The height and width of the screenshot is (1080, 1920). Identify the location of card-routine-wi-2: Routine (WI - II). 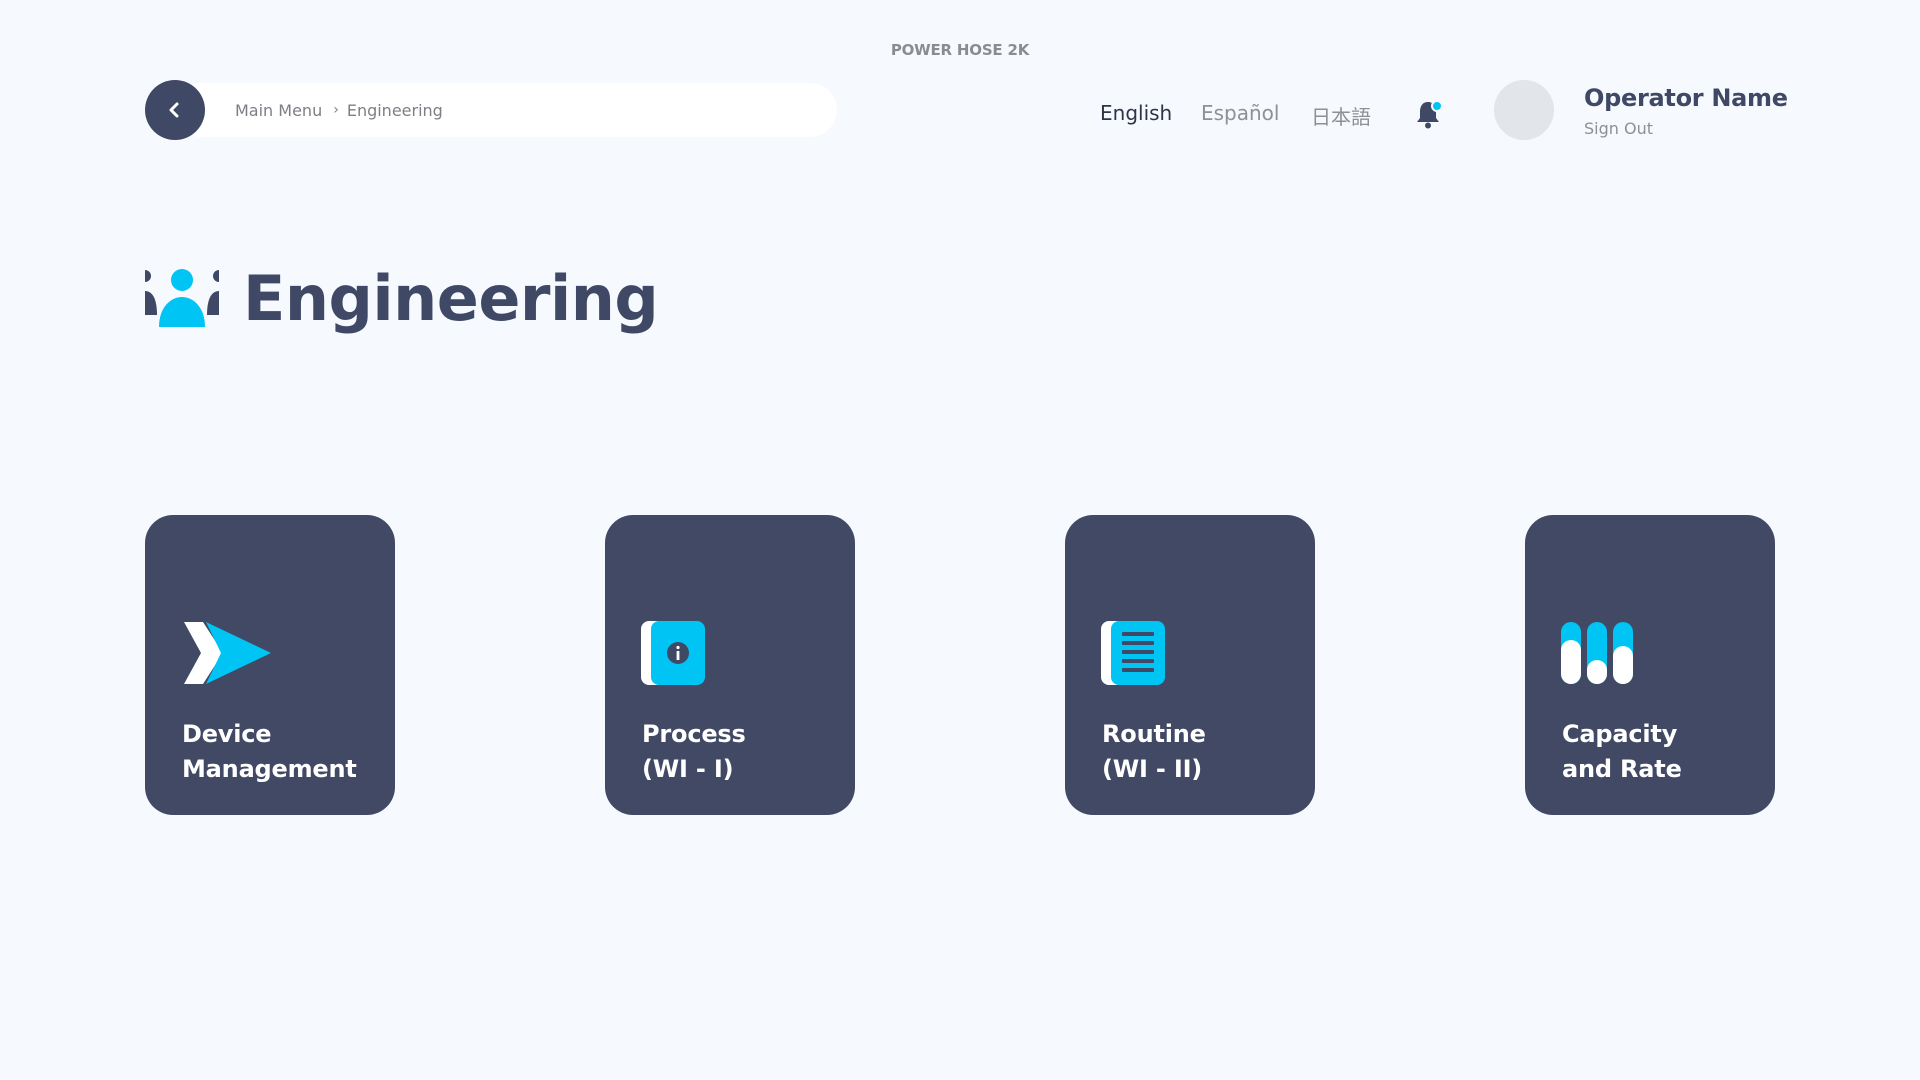
(1190, 665).